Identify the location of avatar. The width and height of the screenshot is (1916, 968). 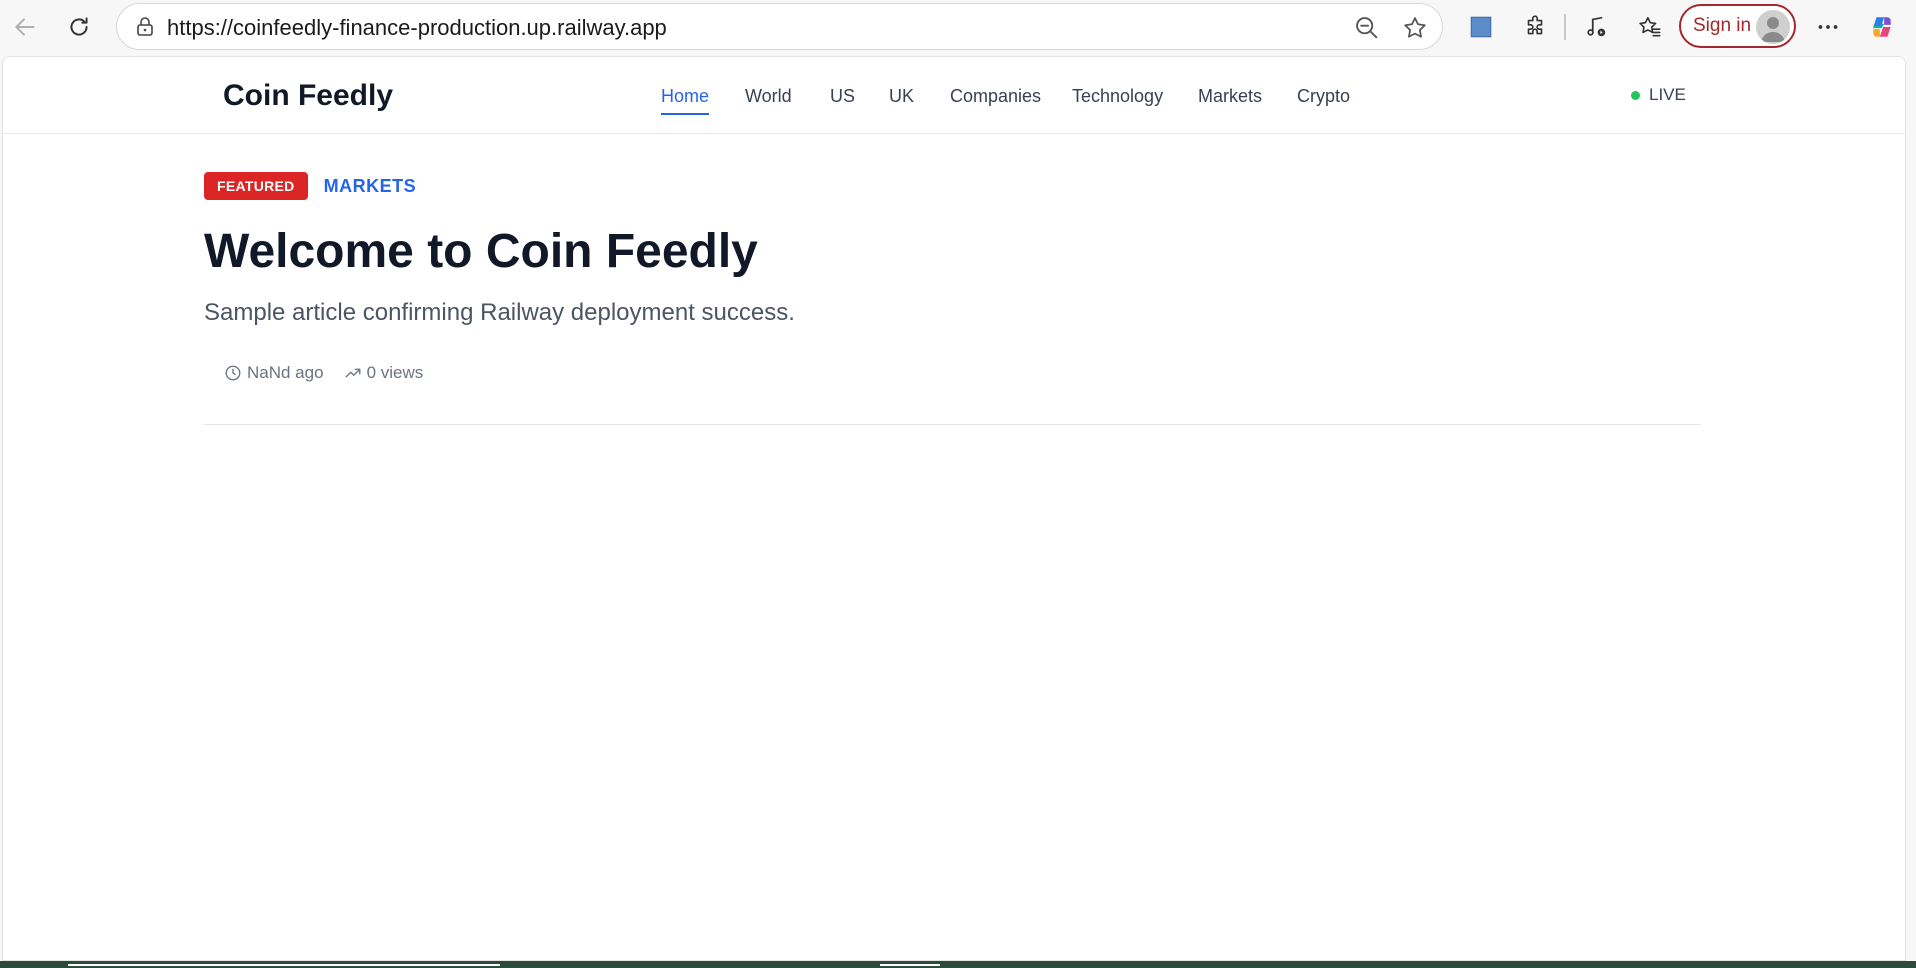
(1773, 27).